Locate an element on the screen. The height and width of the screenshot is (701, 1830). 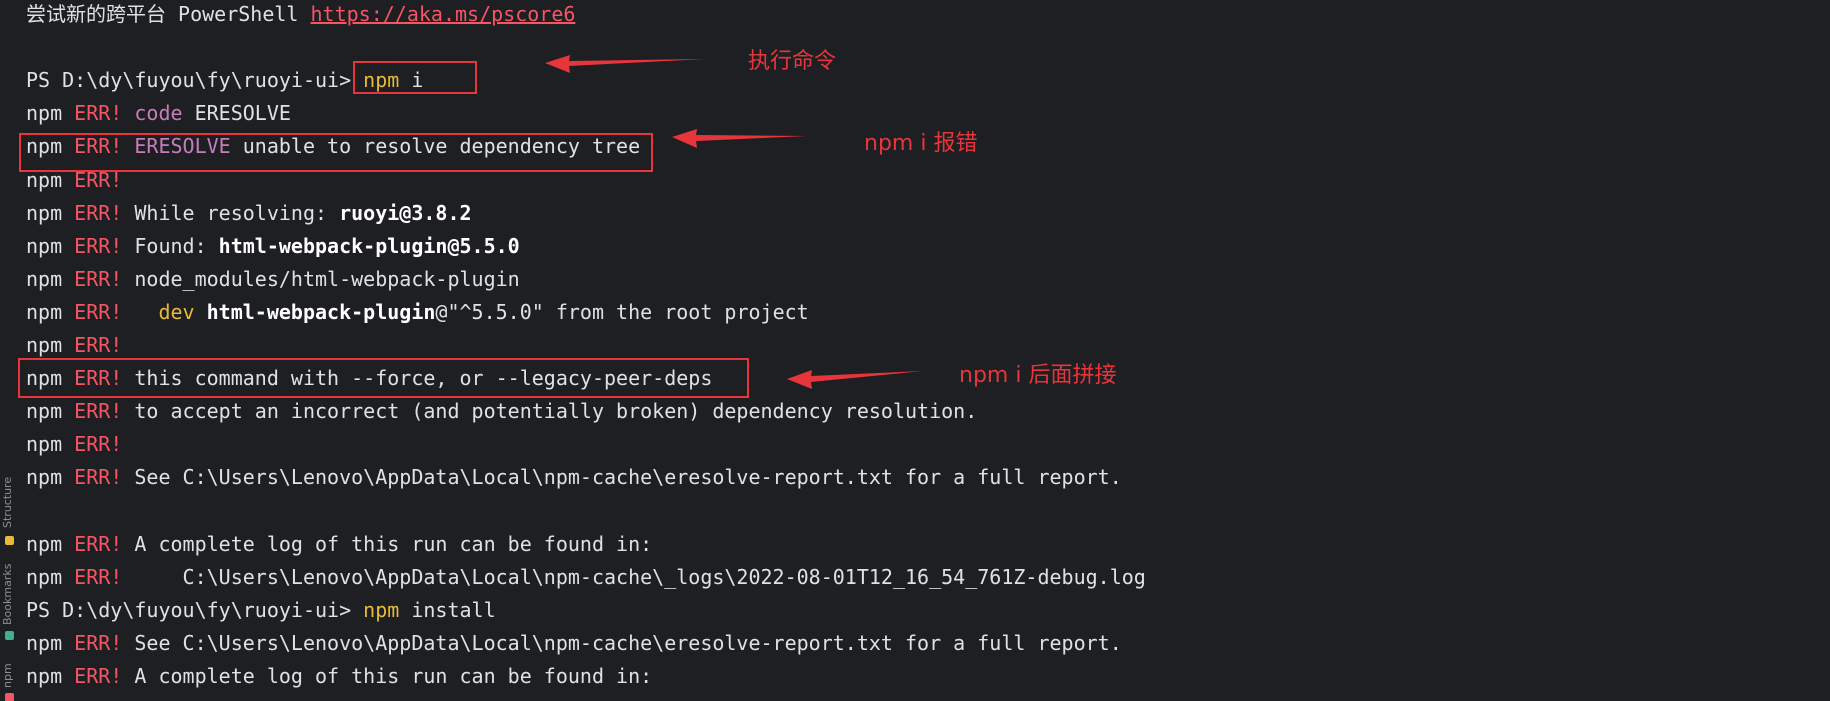
terminal-text-segment: 尝试新的跨平台 PowerShell is located at coordinates (168, 14).